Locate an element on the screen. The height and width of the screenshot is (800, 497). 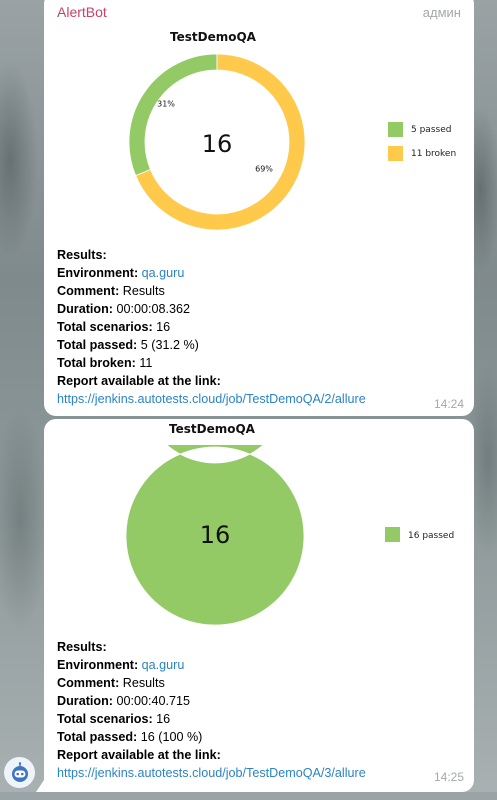
duration-value: 00:00:08.362 is located at coordinates (153, 309).